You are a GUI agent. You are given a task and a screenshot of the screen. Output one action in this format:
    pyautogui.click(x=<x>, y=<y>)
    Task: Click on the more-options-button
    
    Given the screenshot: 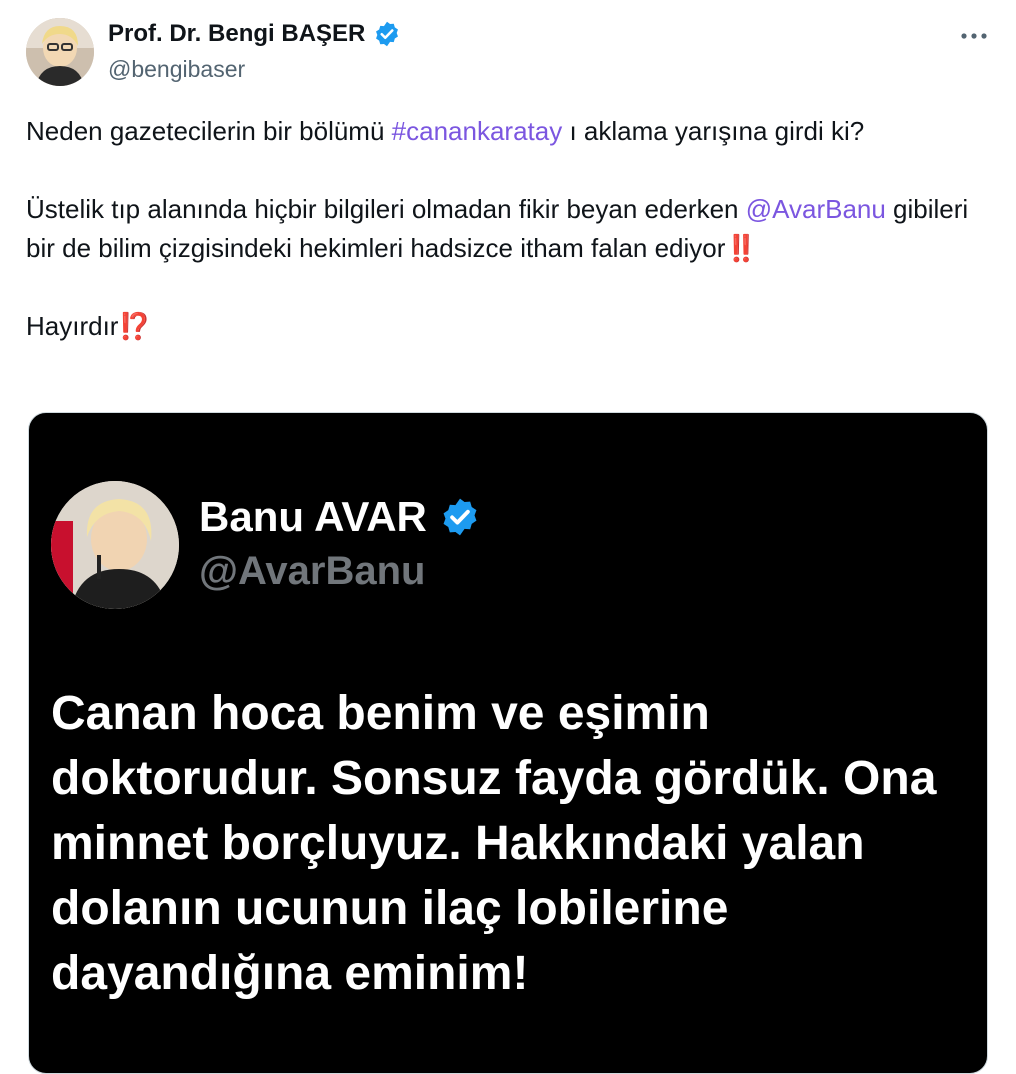 What is the action you would take?
    pyautogui.click(x=974, y=36)
    